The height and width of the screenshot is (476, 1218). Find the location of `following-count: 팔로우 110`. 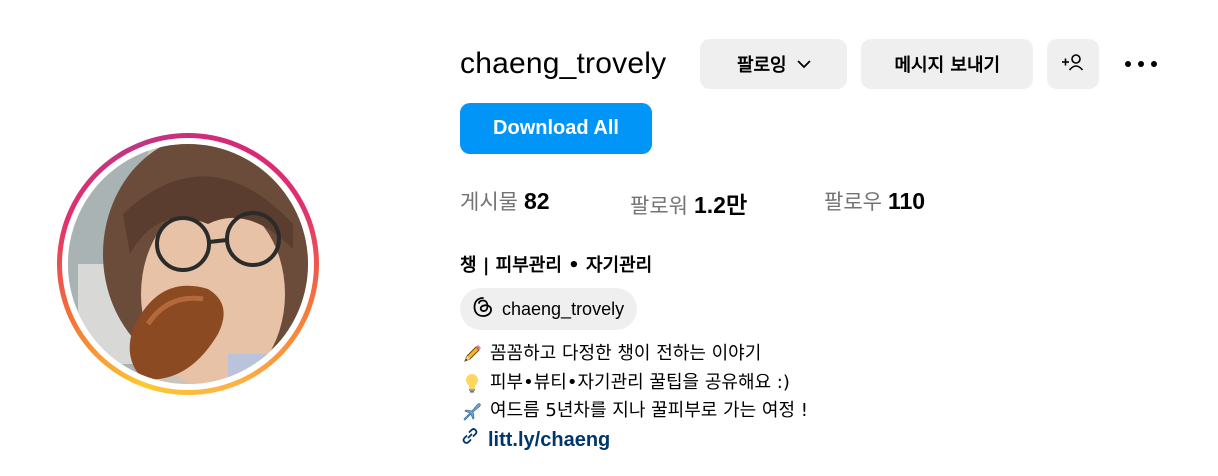

following-count: 팔로우 110 is located at coordinates (874, 203).